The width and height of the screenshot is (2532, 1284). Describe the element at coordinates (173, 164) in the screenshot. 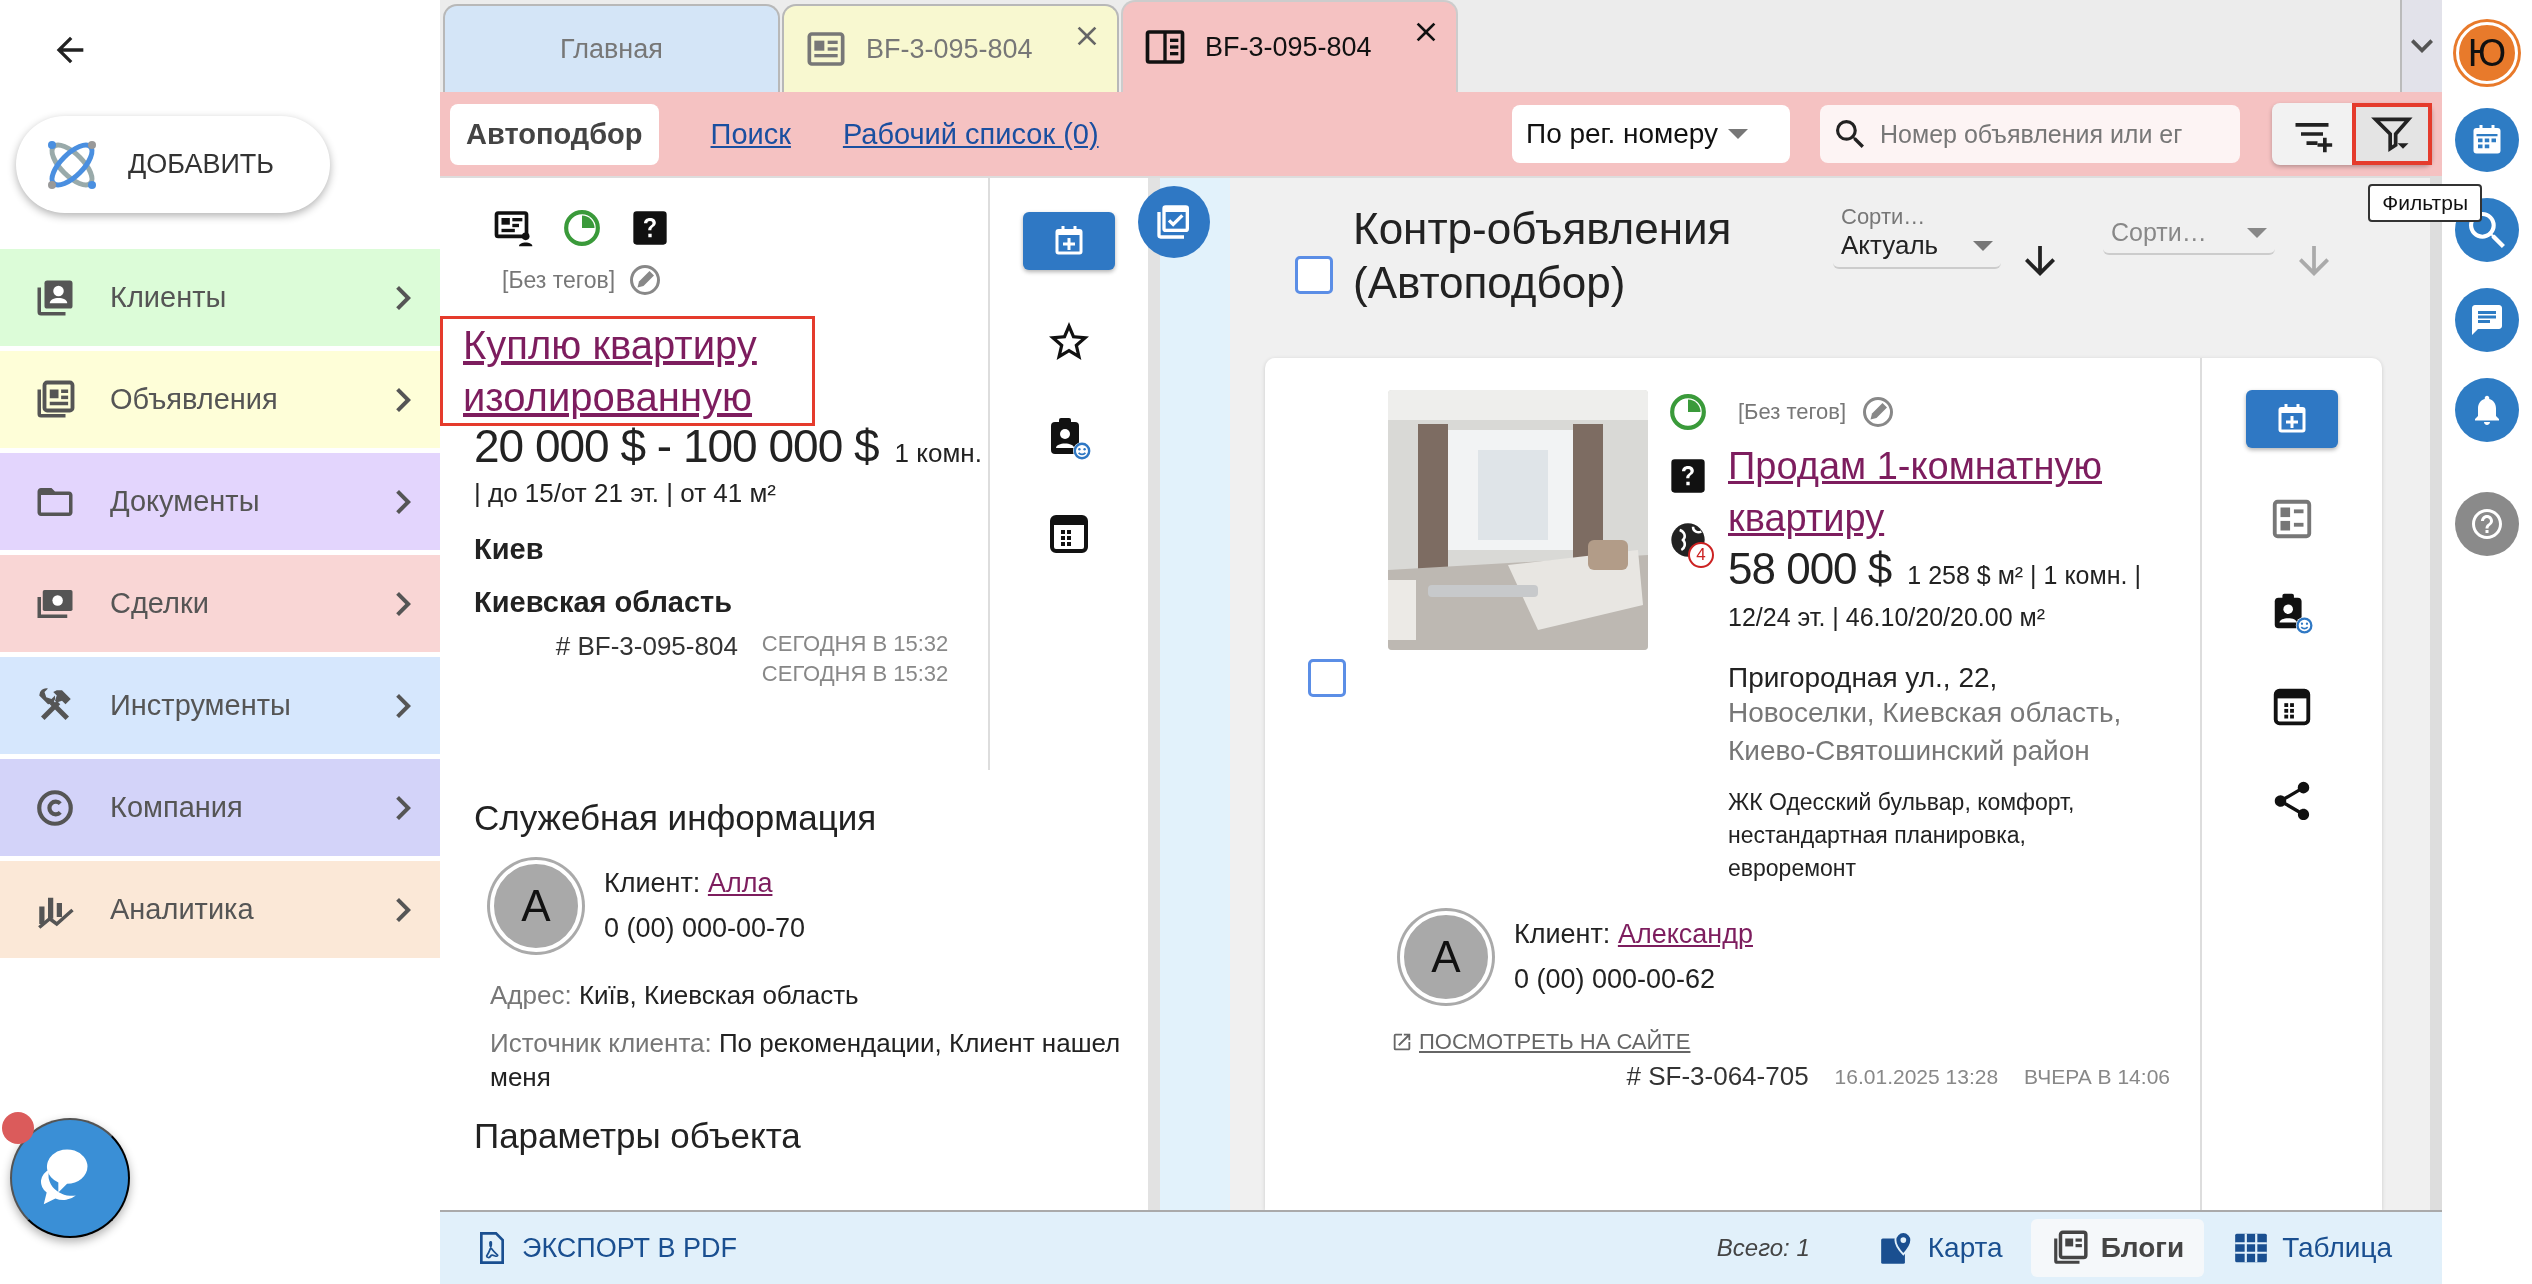

I see `add-button: ДОБАВИТЬ` at that location.